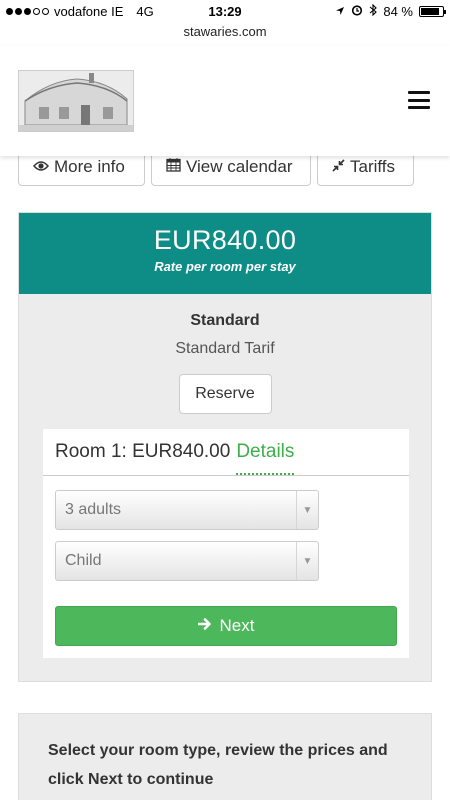 The image size is (450, 800). What do you see at coordinates (76, 101) in the screenshot?
I see `house-sketch-logo` at bounding box center [76, 101].